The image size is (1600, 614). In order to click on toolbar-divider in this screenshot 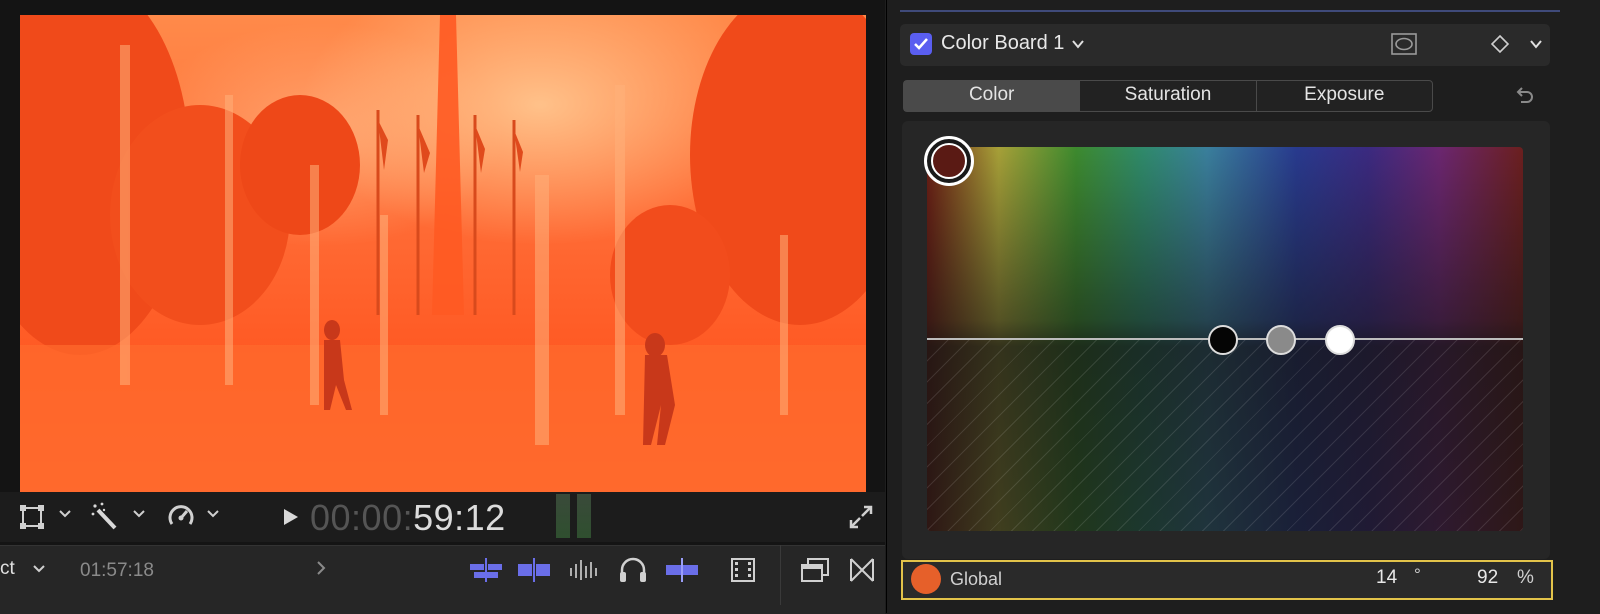, I will do `click(780, 575)`.